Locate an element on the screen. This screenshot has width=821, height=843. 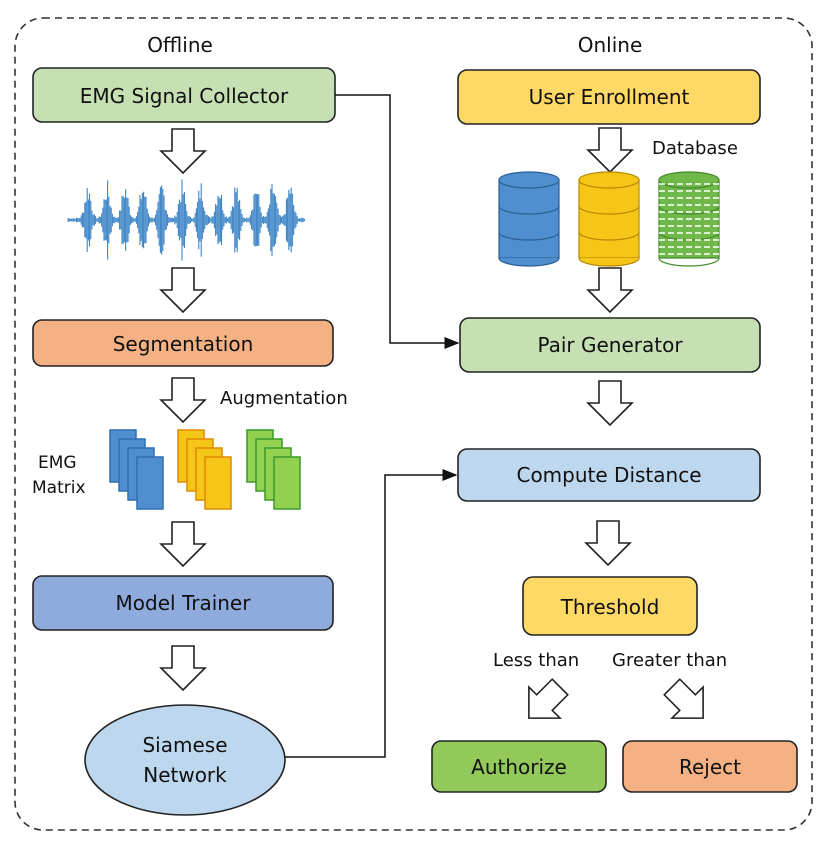
svg-text: Model Trainer is located at coordinates (184, 603).